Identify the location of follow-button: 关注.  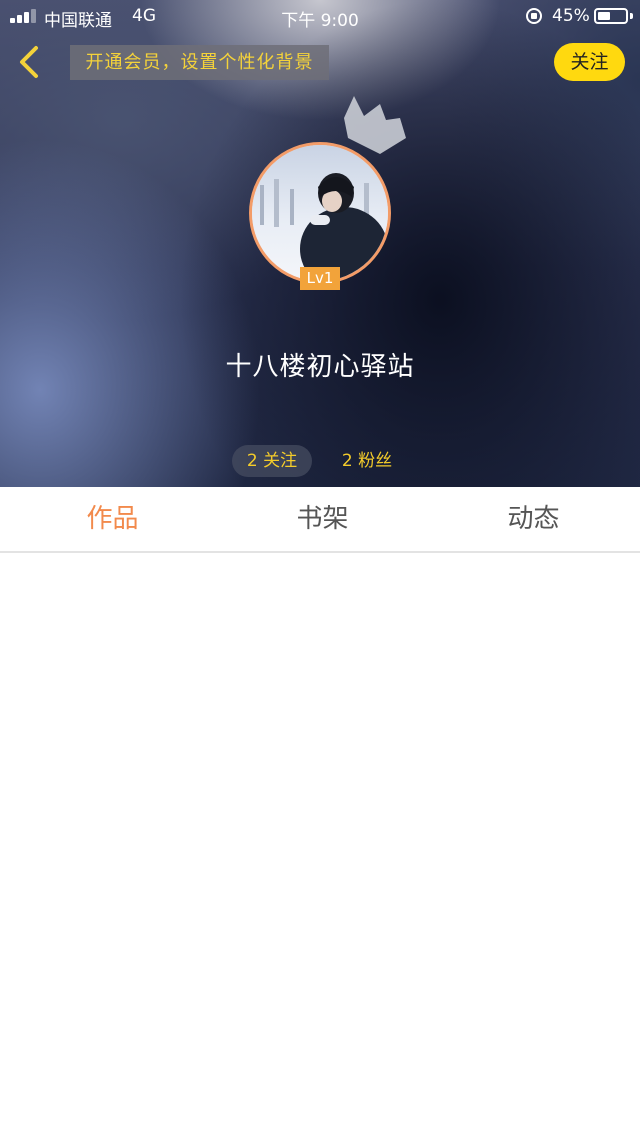
(589, 62).